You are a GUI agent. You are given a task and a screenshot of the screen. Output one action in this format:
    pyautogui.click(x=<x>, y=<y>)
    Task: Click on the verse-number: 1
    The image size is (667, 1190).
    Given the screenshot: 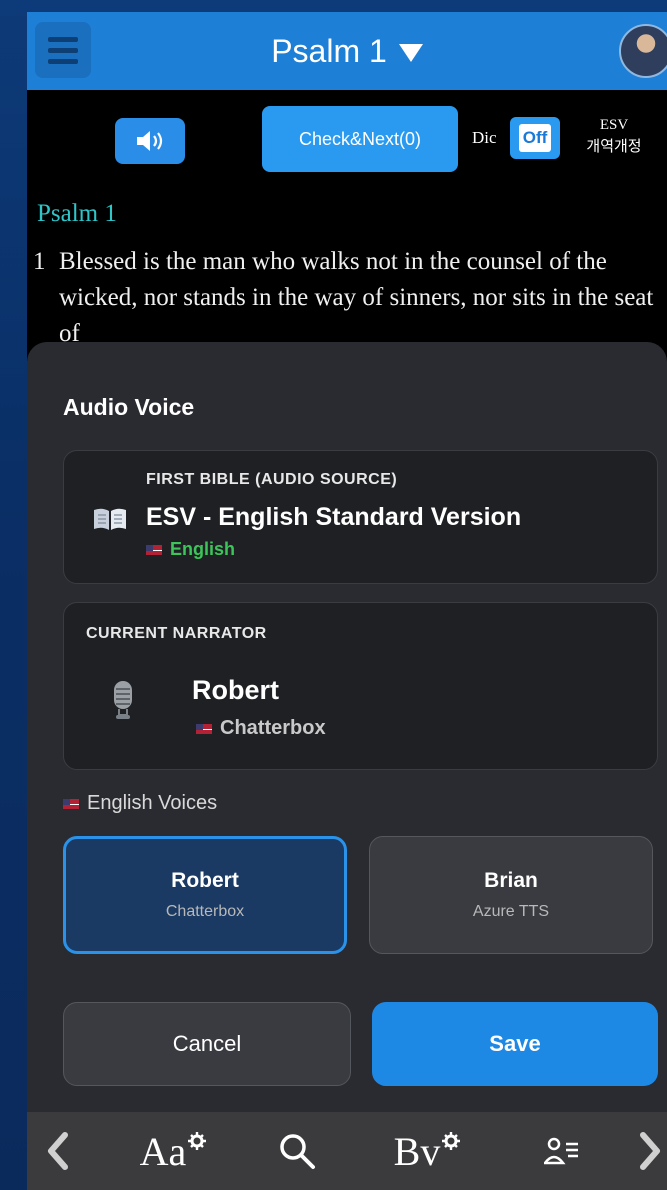 What is the action you would take?
    pyautogui.click(x=39, y=261)
    